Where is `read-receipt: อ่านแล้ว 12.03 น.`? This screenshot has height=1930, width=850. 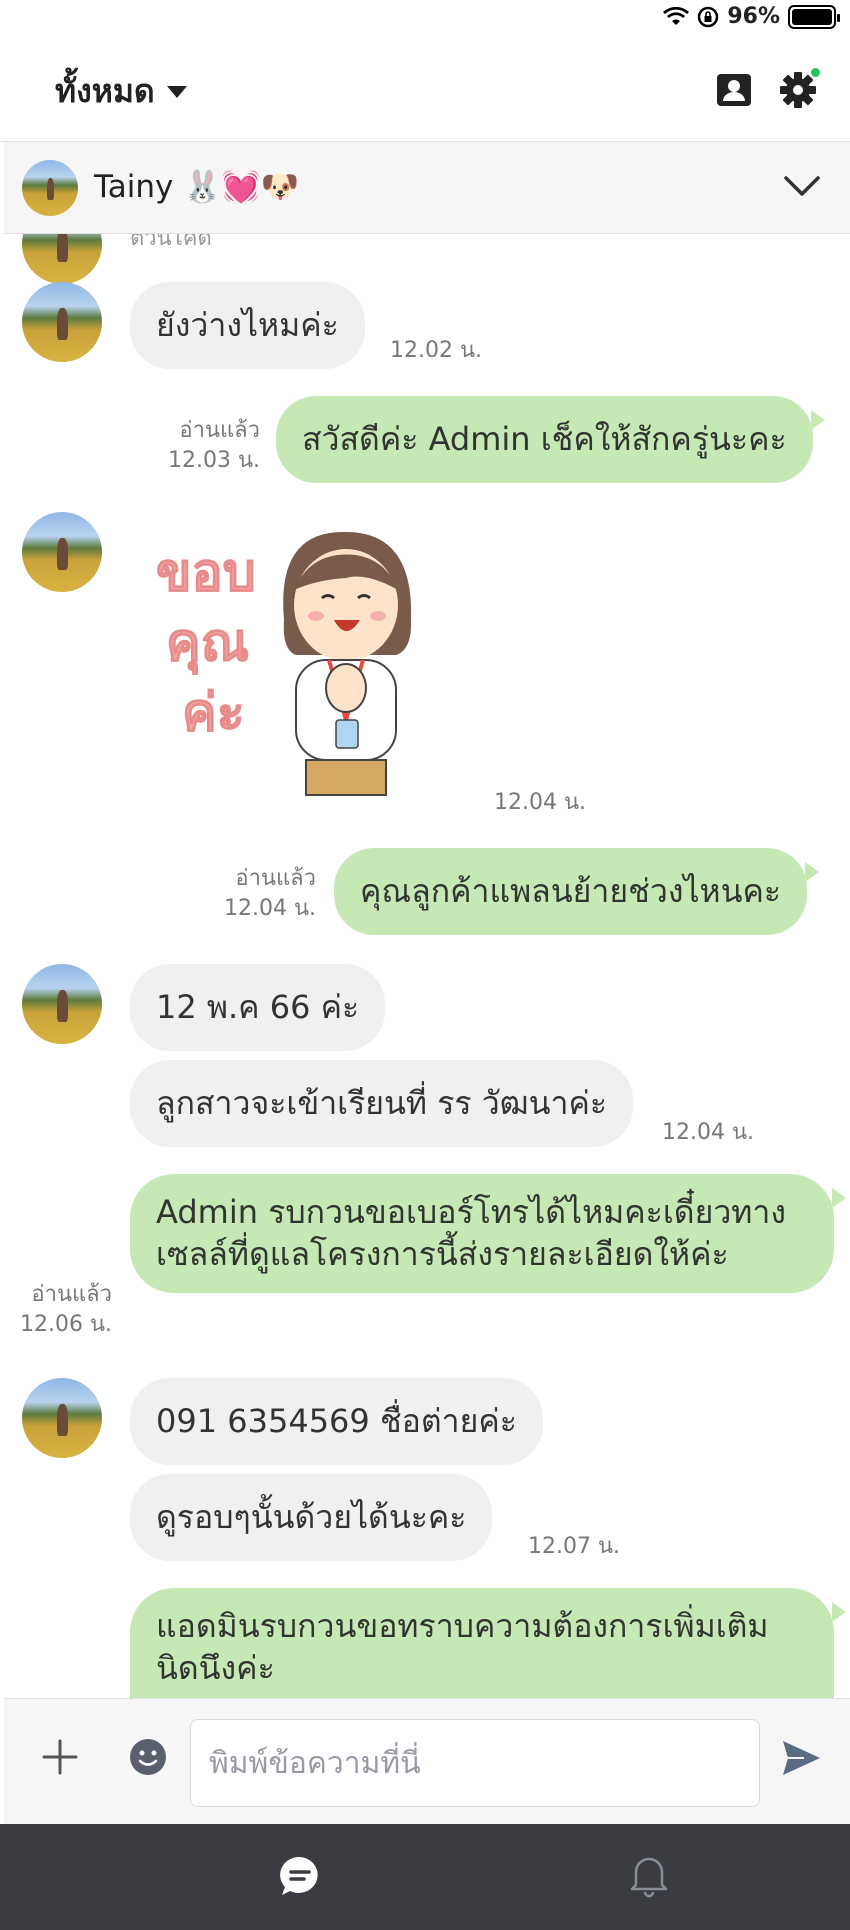 read-receipt: อ่านแล้ว 12.03 น. is located at coordinates (210, 445).